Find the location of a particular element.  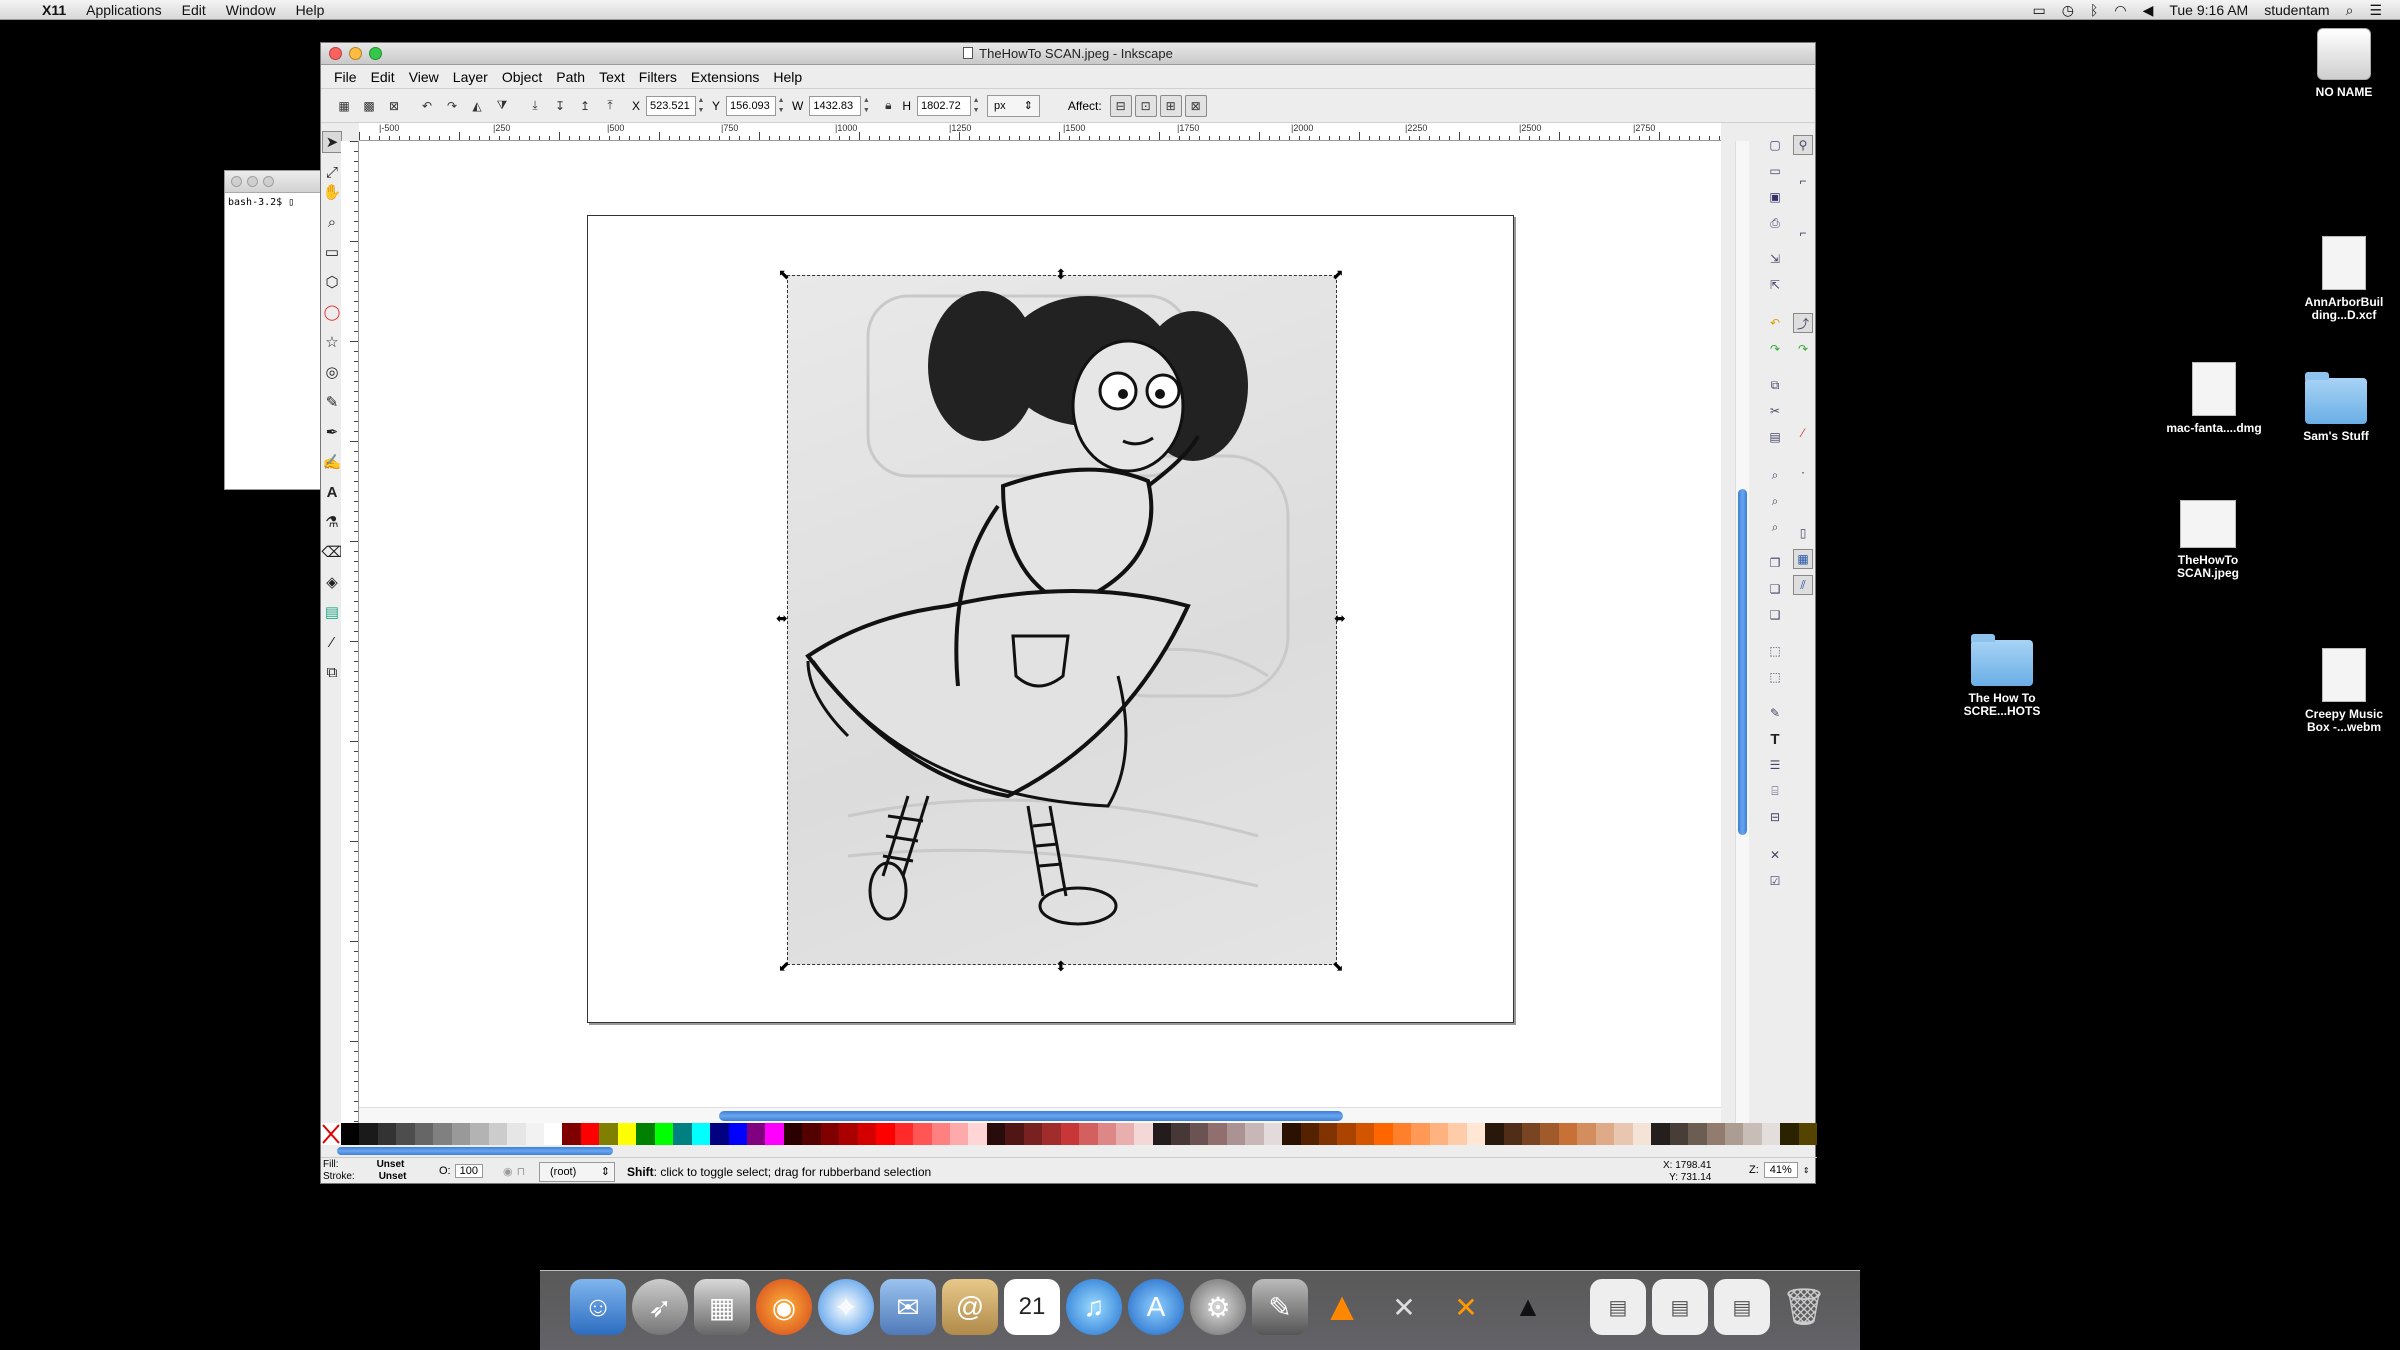

scale-handle-s: ⬍ is located at coordinates (1061, 966).